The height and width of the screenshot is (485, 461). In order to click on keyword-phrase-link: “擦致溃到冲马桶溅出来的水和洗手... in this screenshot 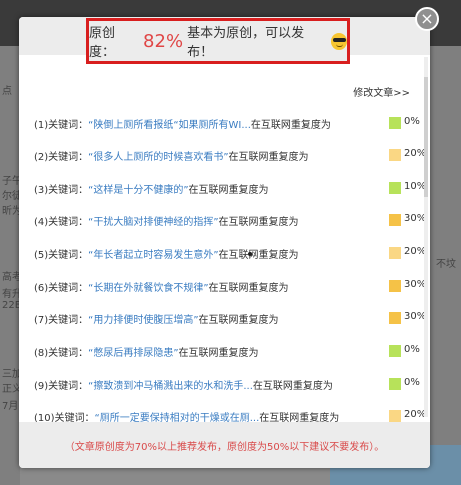, I will do `click(170, 386)`.